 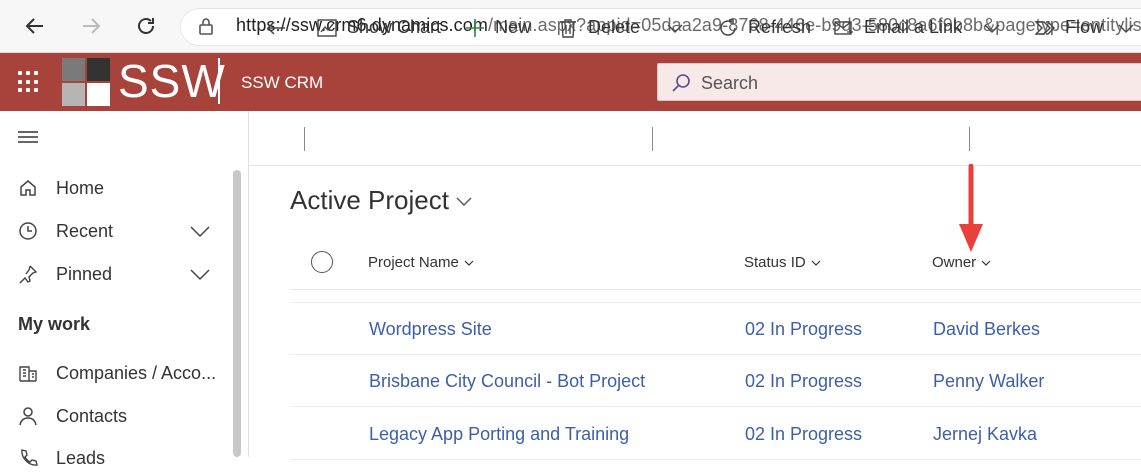 I want to click on refresh-label: Refresh, so click(x=780, y=27).